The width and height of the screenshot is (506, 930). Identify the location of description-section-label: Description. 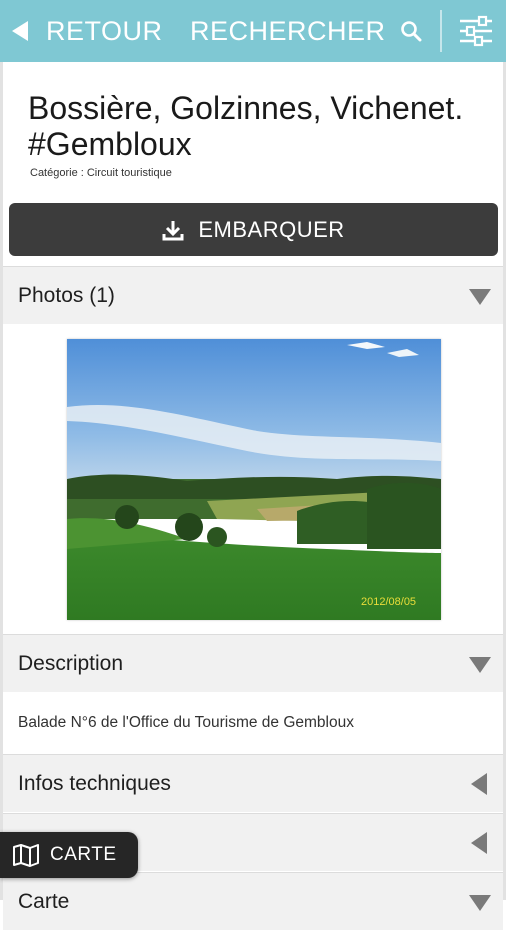
(71, 663).